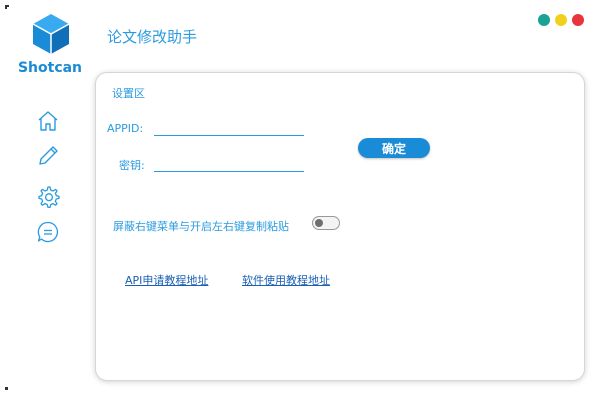 This screenshot has width=615, height=394. What do you see at coordinates (166, 280) in the screenshot?
I see `api-tutorial-link: API申请教程地址` at bounding box center [166, 280].